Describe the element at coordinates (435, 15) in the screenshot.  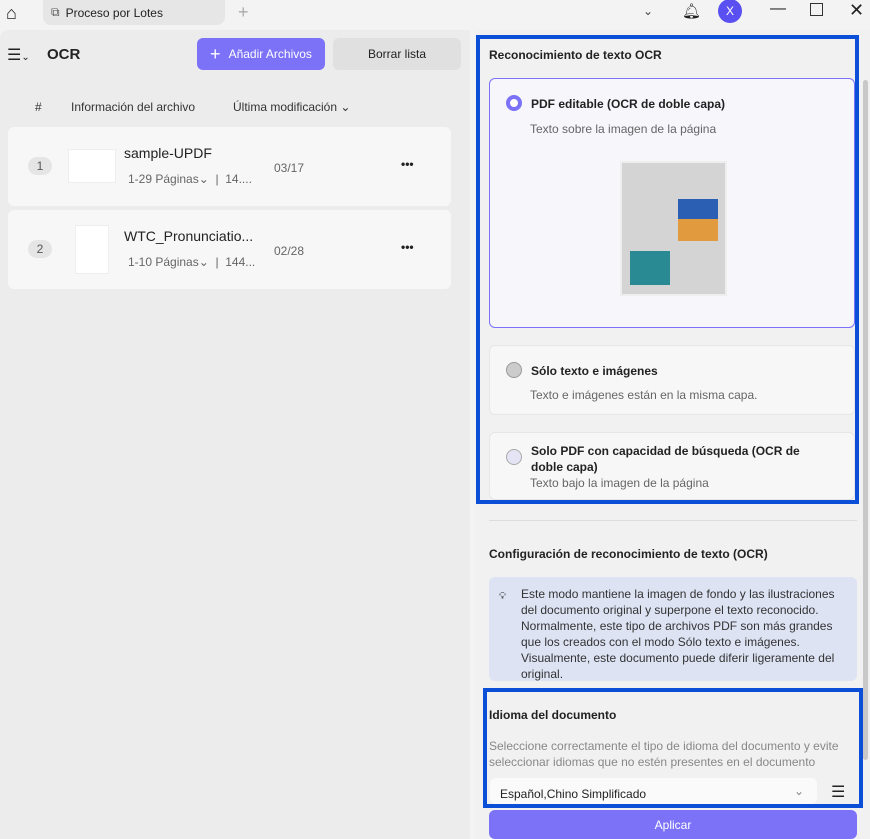
I see `title-bar: ⌂ ⧉ Proceso por Lotes + ⌄ 🔔︎ X — ✕` at that location.